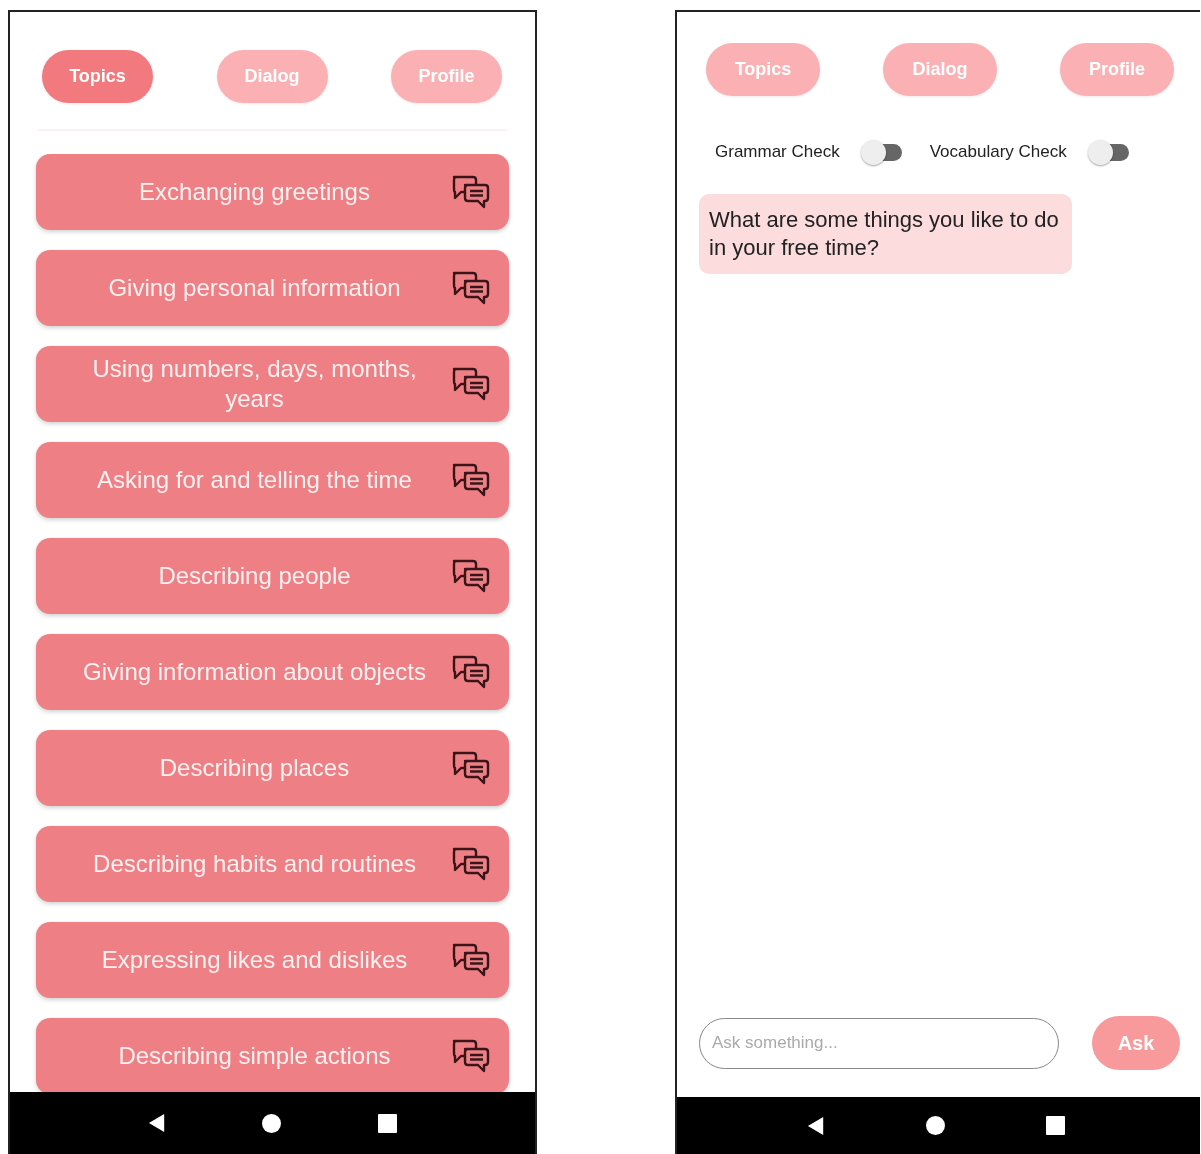 This screenshot has height=1154, width=1201. Describe the element at coordinates (1136, 1043) in the screenshot. I see `ask-button: Ask` at that location.